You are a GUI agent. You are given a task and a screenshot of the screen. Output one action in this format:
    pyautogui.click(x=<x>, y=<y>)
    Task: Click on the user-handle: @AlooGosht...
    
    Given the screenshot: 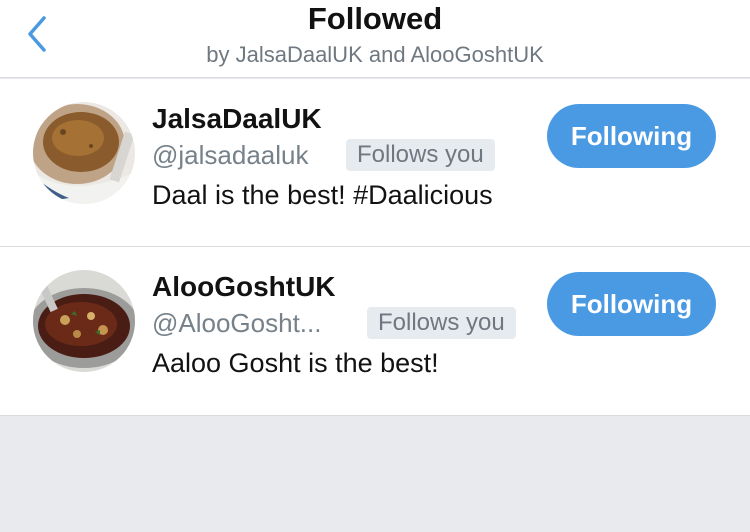 What is the action you would take?
    pyautogui.click(x=237, y=323)
    